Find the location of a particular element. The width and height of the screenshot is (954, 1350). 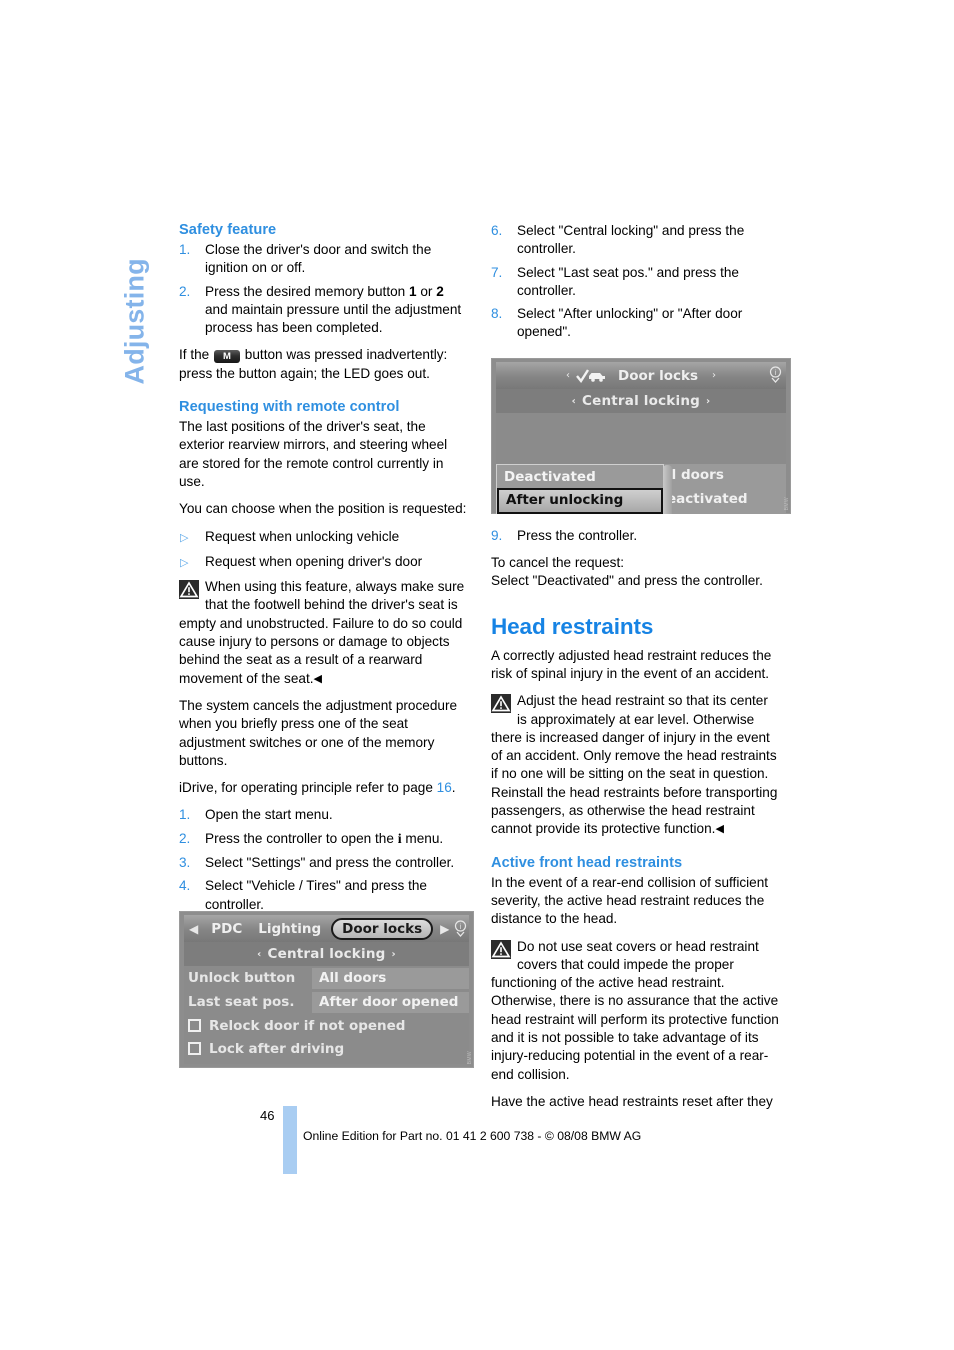

row-label: Unlock button is located at coordinates (242, 978).